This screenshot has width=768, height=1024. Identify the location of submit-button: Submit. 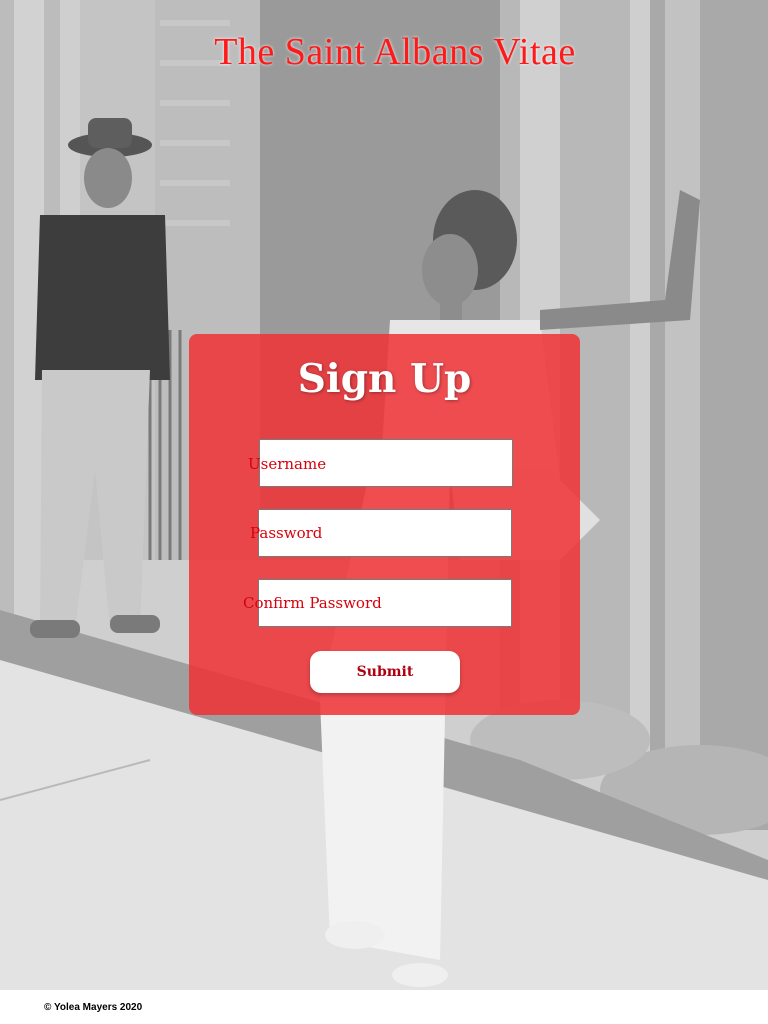
(385, 672).